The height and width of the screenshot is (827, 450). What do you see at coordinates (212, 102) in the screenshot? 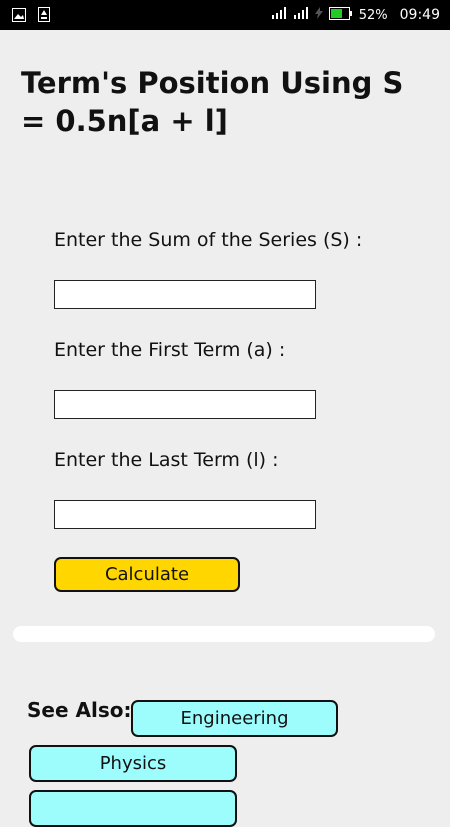
I see `page-title: Term's Position Using S = 0.5n[a + l]` at bounding box center [212, 102].